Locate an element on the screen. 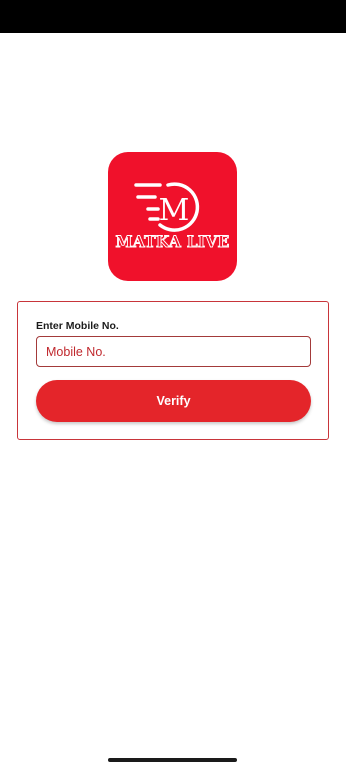 The width and height of the screenshot is (346, 768). mobile-number-input is located at coordinates (173, 351).